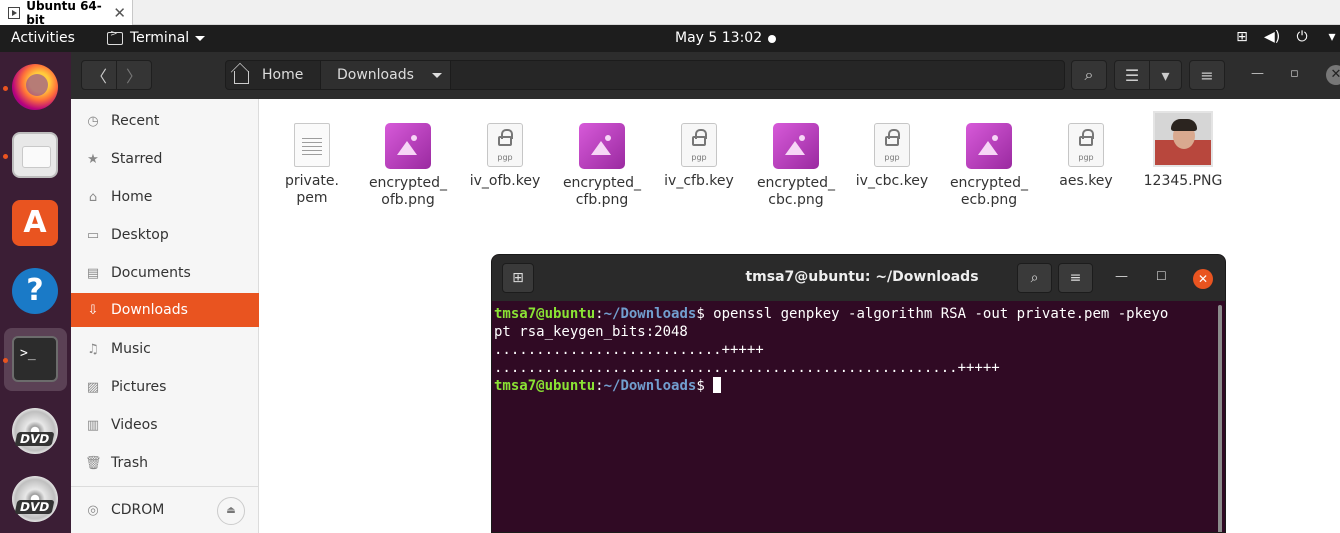 Image resolution: width=1340 pixels, height=533 pixels. I want to click on maximize-button: ☐, so click(1161, 276).